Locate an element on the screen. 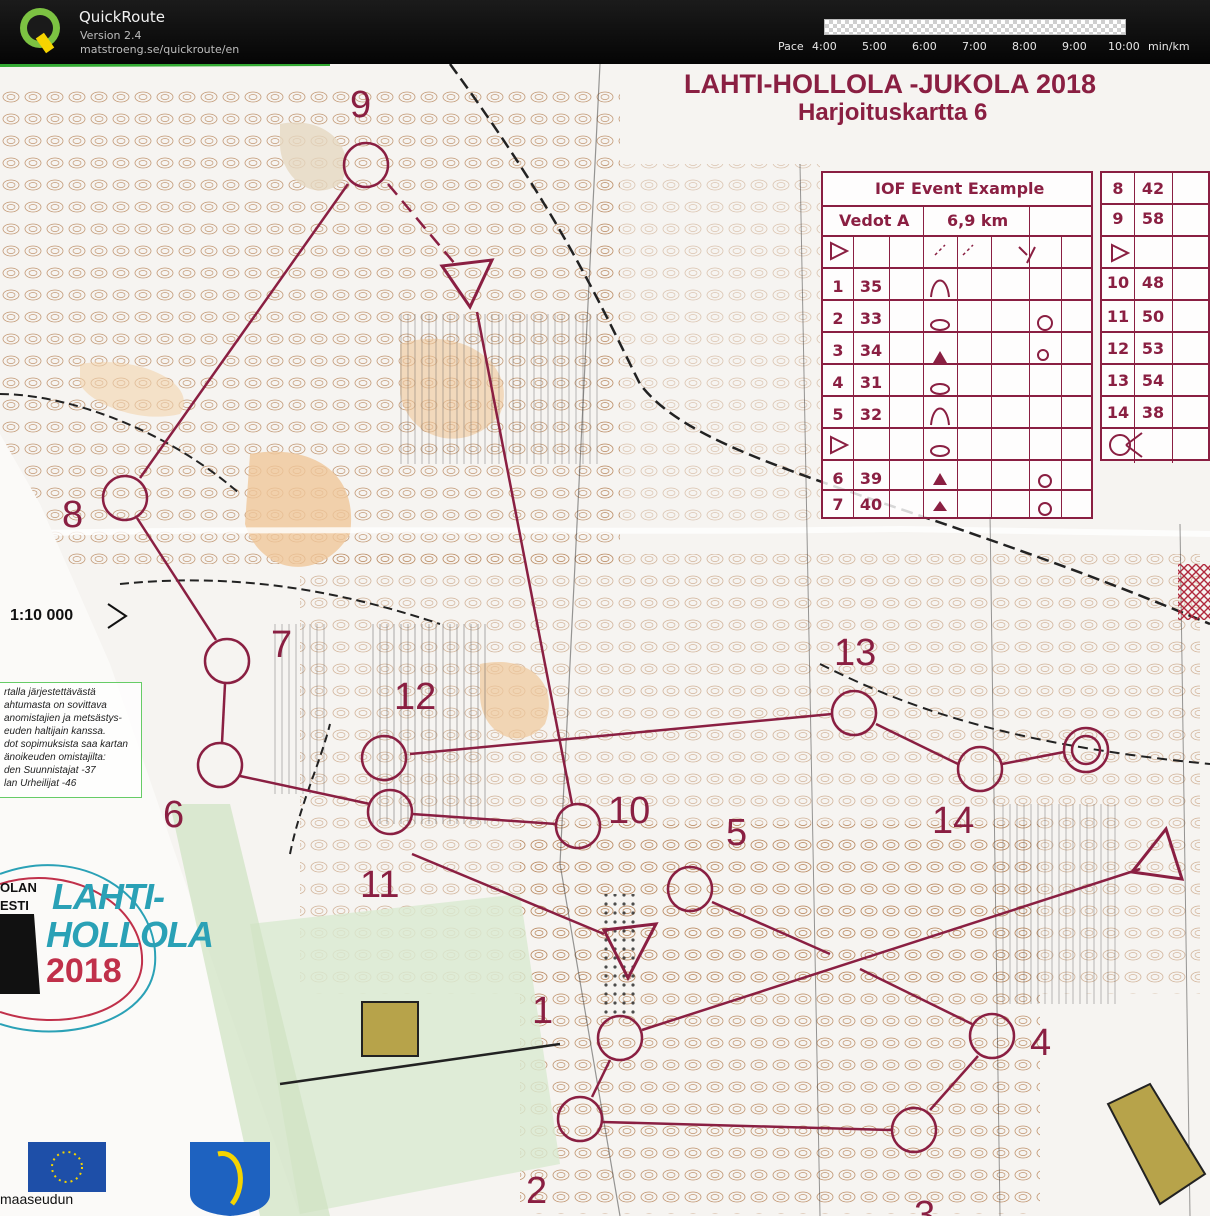 The width and height of the screenshot is (1210, 1216). cd-control-number: 9 is located at coordinates (1118, 218).